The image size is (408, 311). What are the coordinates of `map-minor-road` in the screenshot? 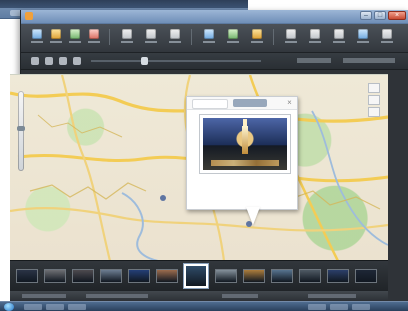 It's located at (80, 126).